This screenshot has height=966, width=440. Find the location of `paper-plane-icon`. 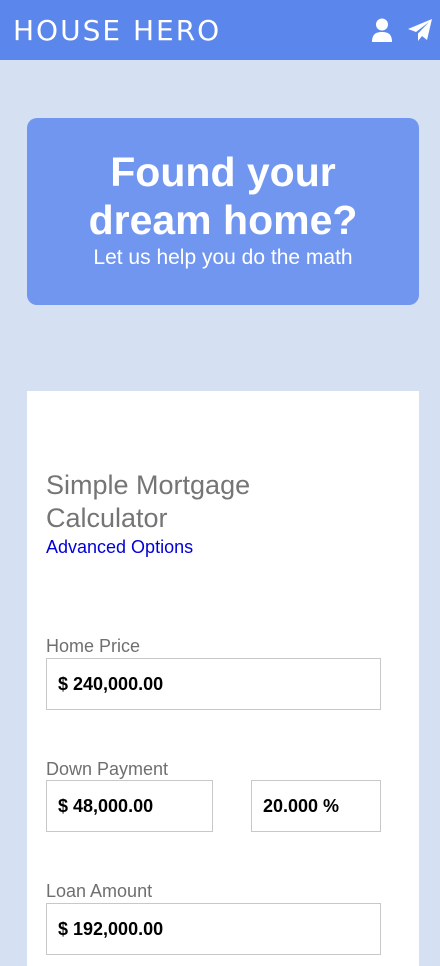

paper-plane-icon is located at coordinates (420, 30).